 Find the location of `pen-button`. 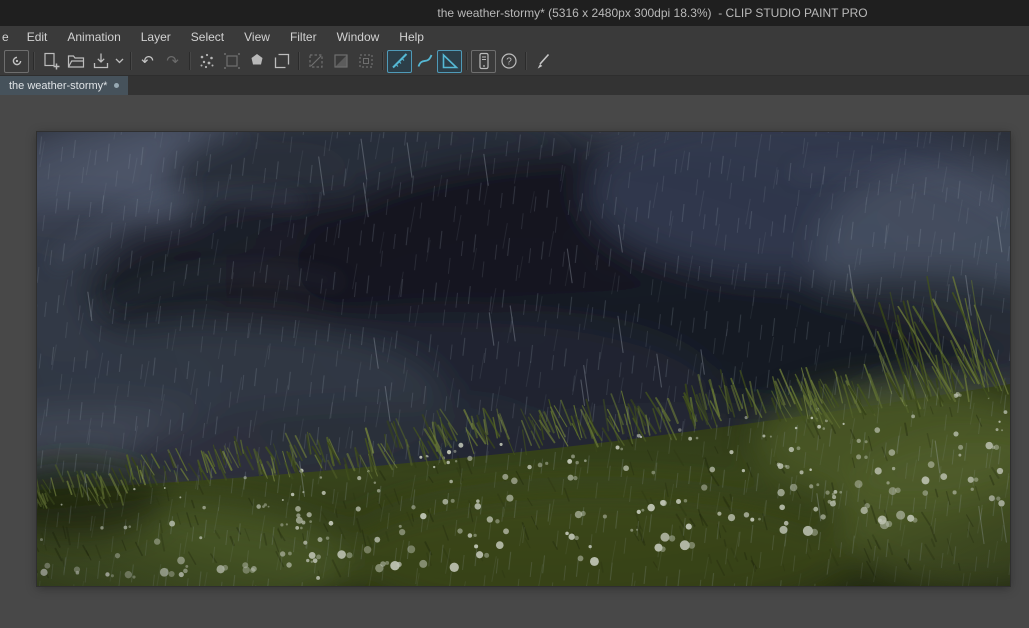

pen-button is located at coordinates (542, 61).